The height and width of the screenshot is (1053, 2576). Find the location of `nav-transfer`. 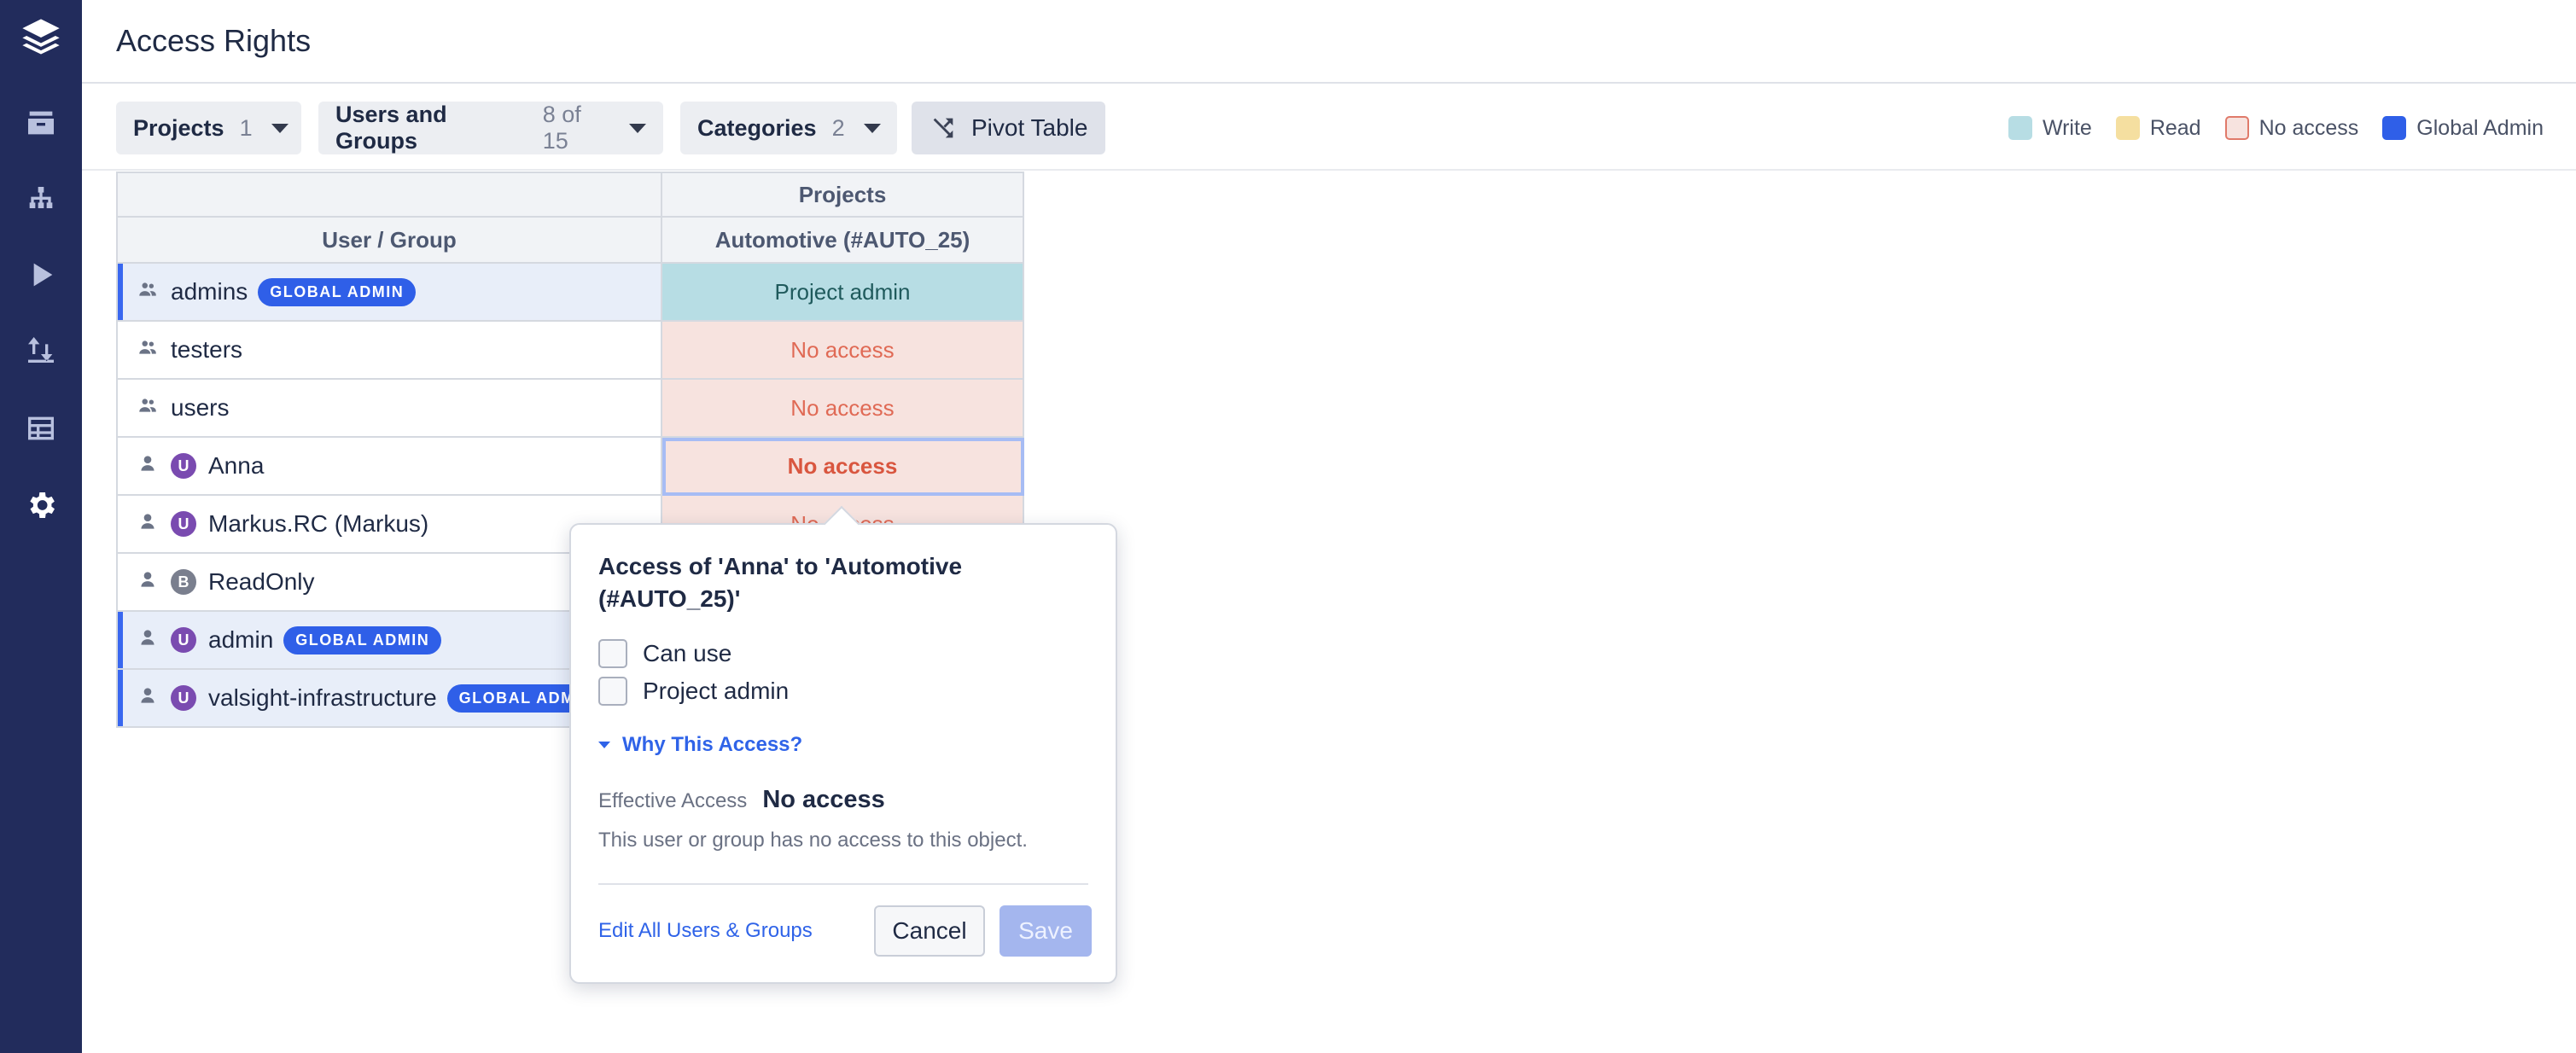

nav-transfer is located at coordinates (41, 350).